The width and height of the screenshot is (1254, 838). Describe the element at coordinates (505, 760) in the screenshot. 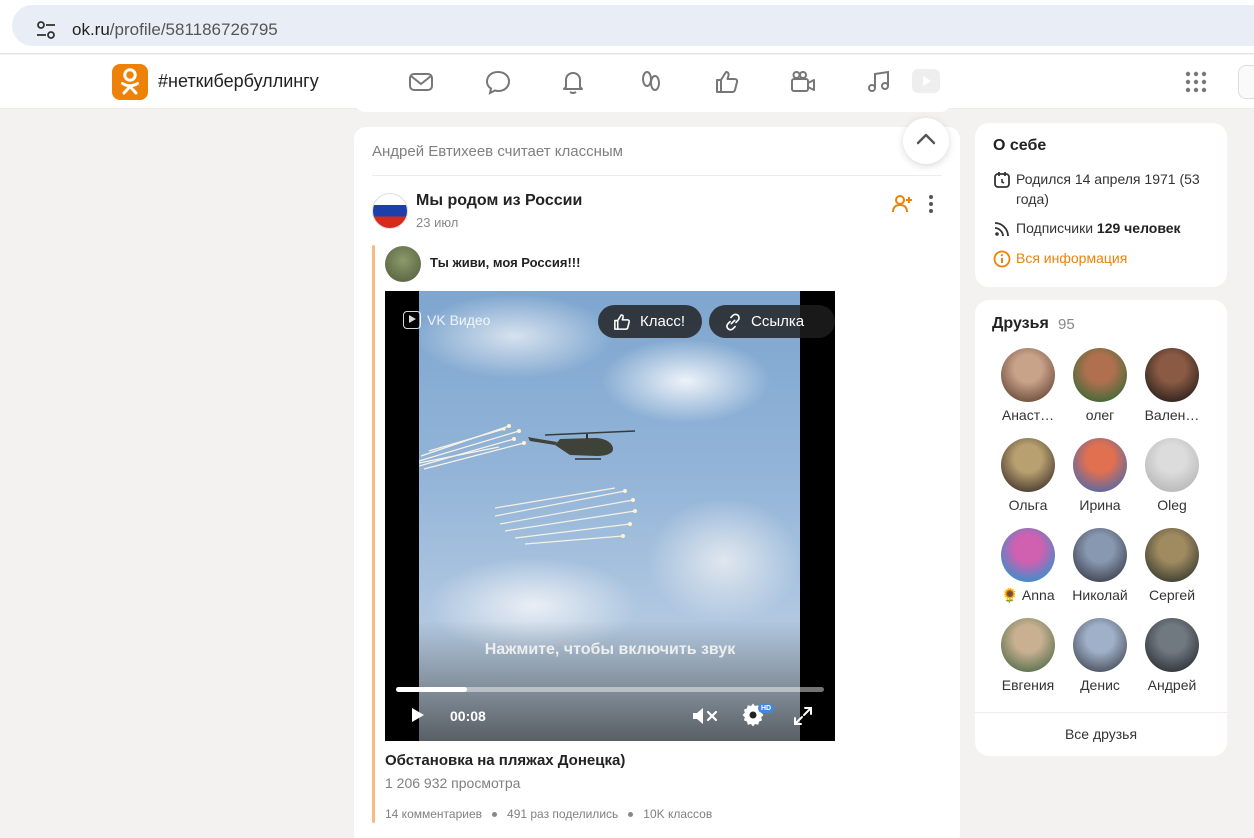

I see `video-title: Обстановка на пляжах Донецка)` at that location.